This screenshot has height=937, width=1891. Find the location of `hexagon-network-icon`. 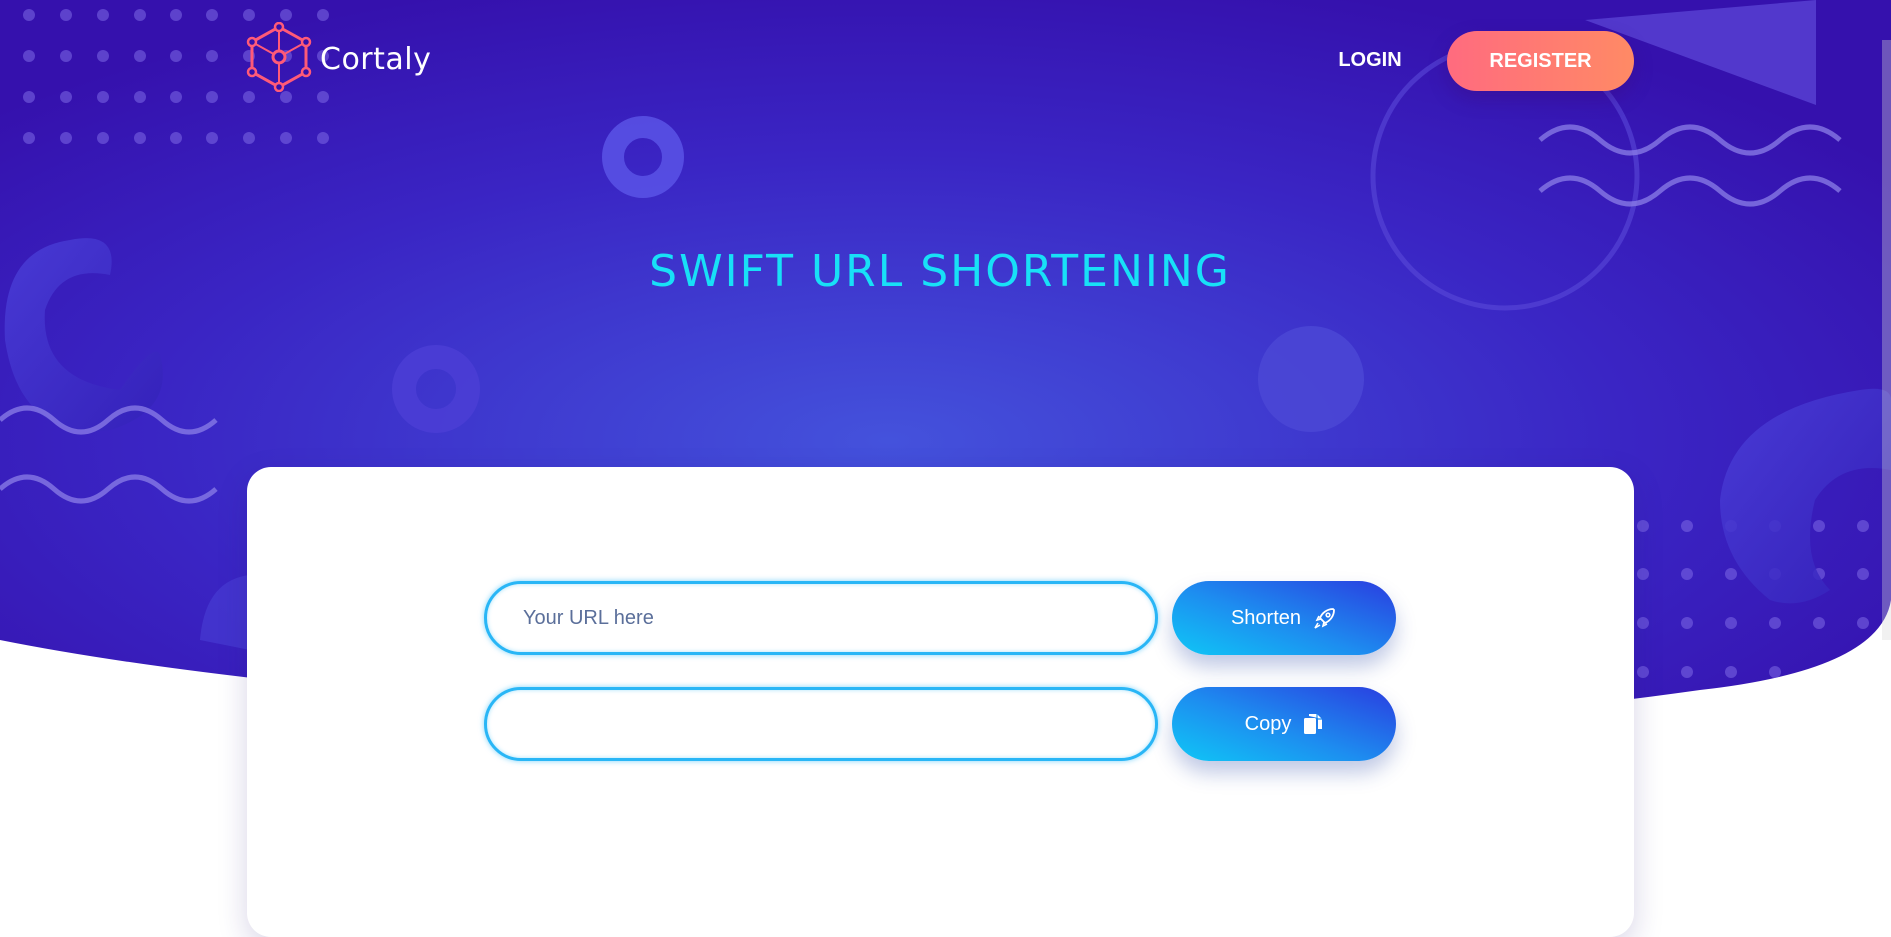

hexagon-network-icon is located at coordinates (279, 59).